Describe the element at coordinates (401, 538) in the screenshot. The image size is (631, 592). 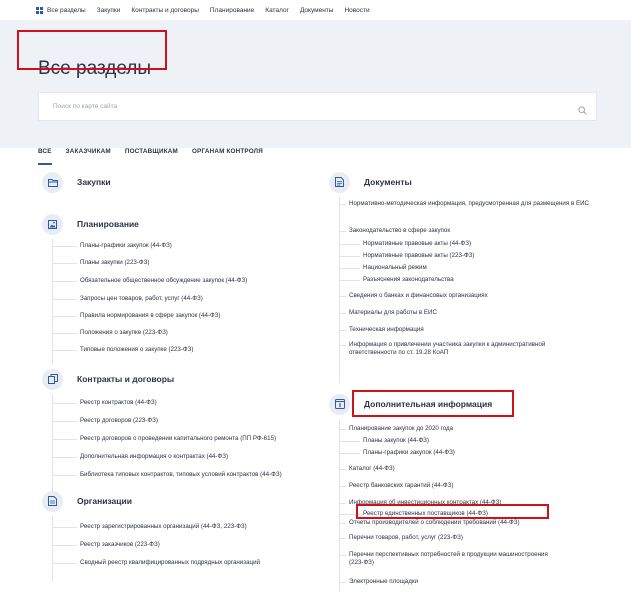
I see `link-goods-lists-223: Перечни товаров, работ, услуг (223-ФЗ)` at that location.